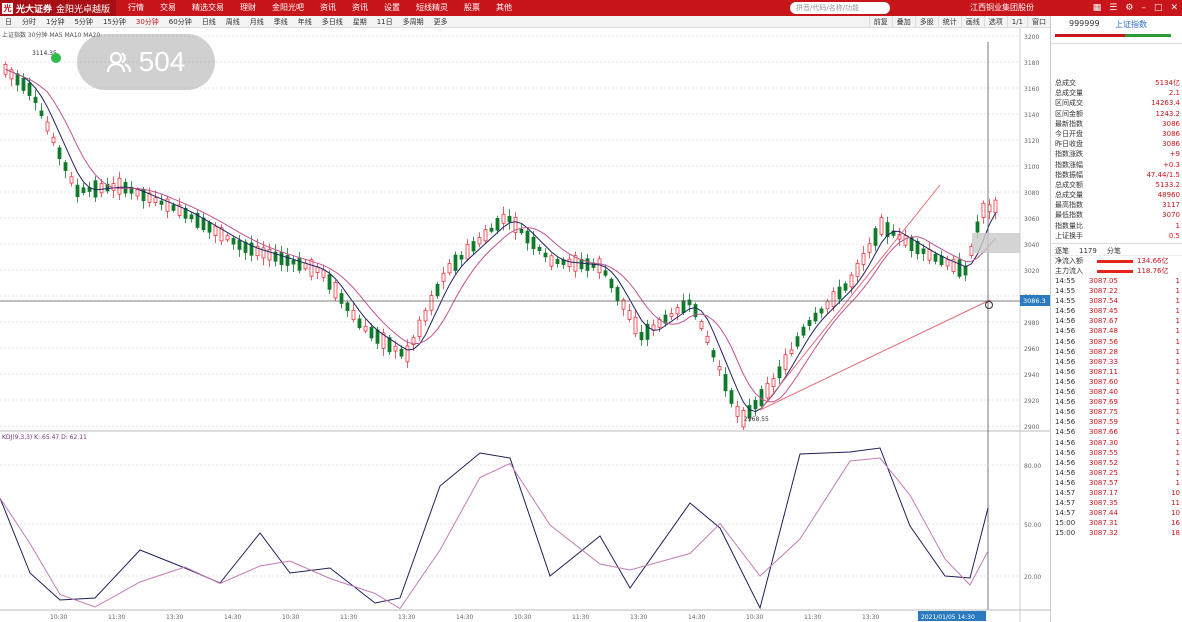 This screenshot has height=622, width=1182. What do you see at coordinates (1167, 83) in the screenshot?
I see `stat-value: 5134亿` at bounding box center [1167, 83].